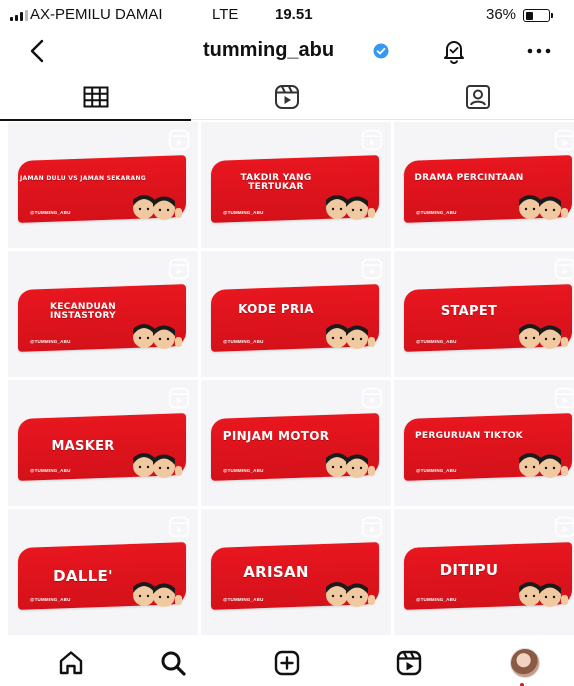  Describe the element at coordinates (381, 51) in the screenshot. I see `verified-badge-icon` at that location.